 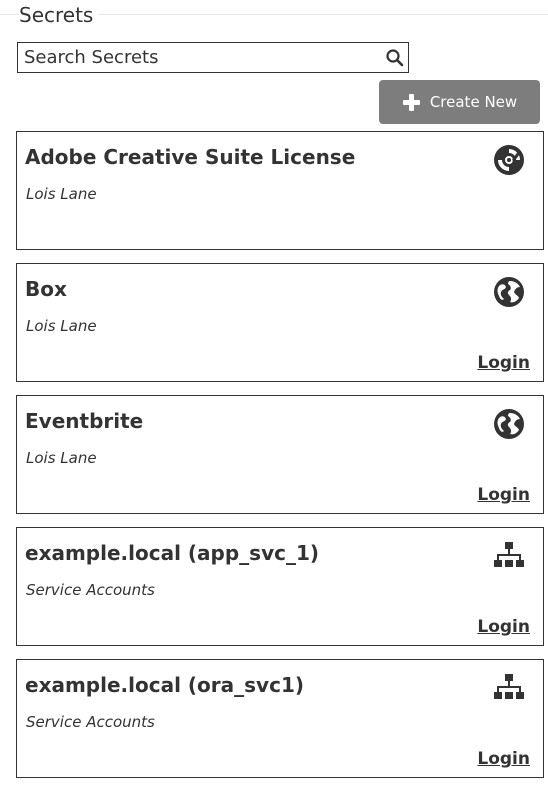 I want to click on secret-name: Box, so click(x=46, y=289).